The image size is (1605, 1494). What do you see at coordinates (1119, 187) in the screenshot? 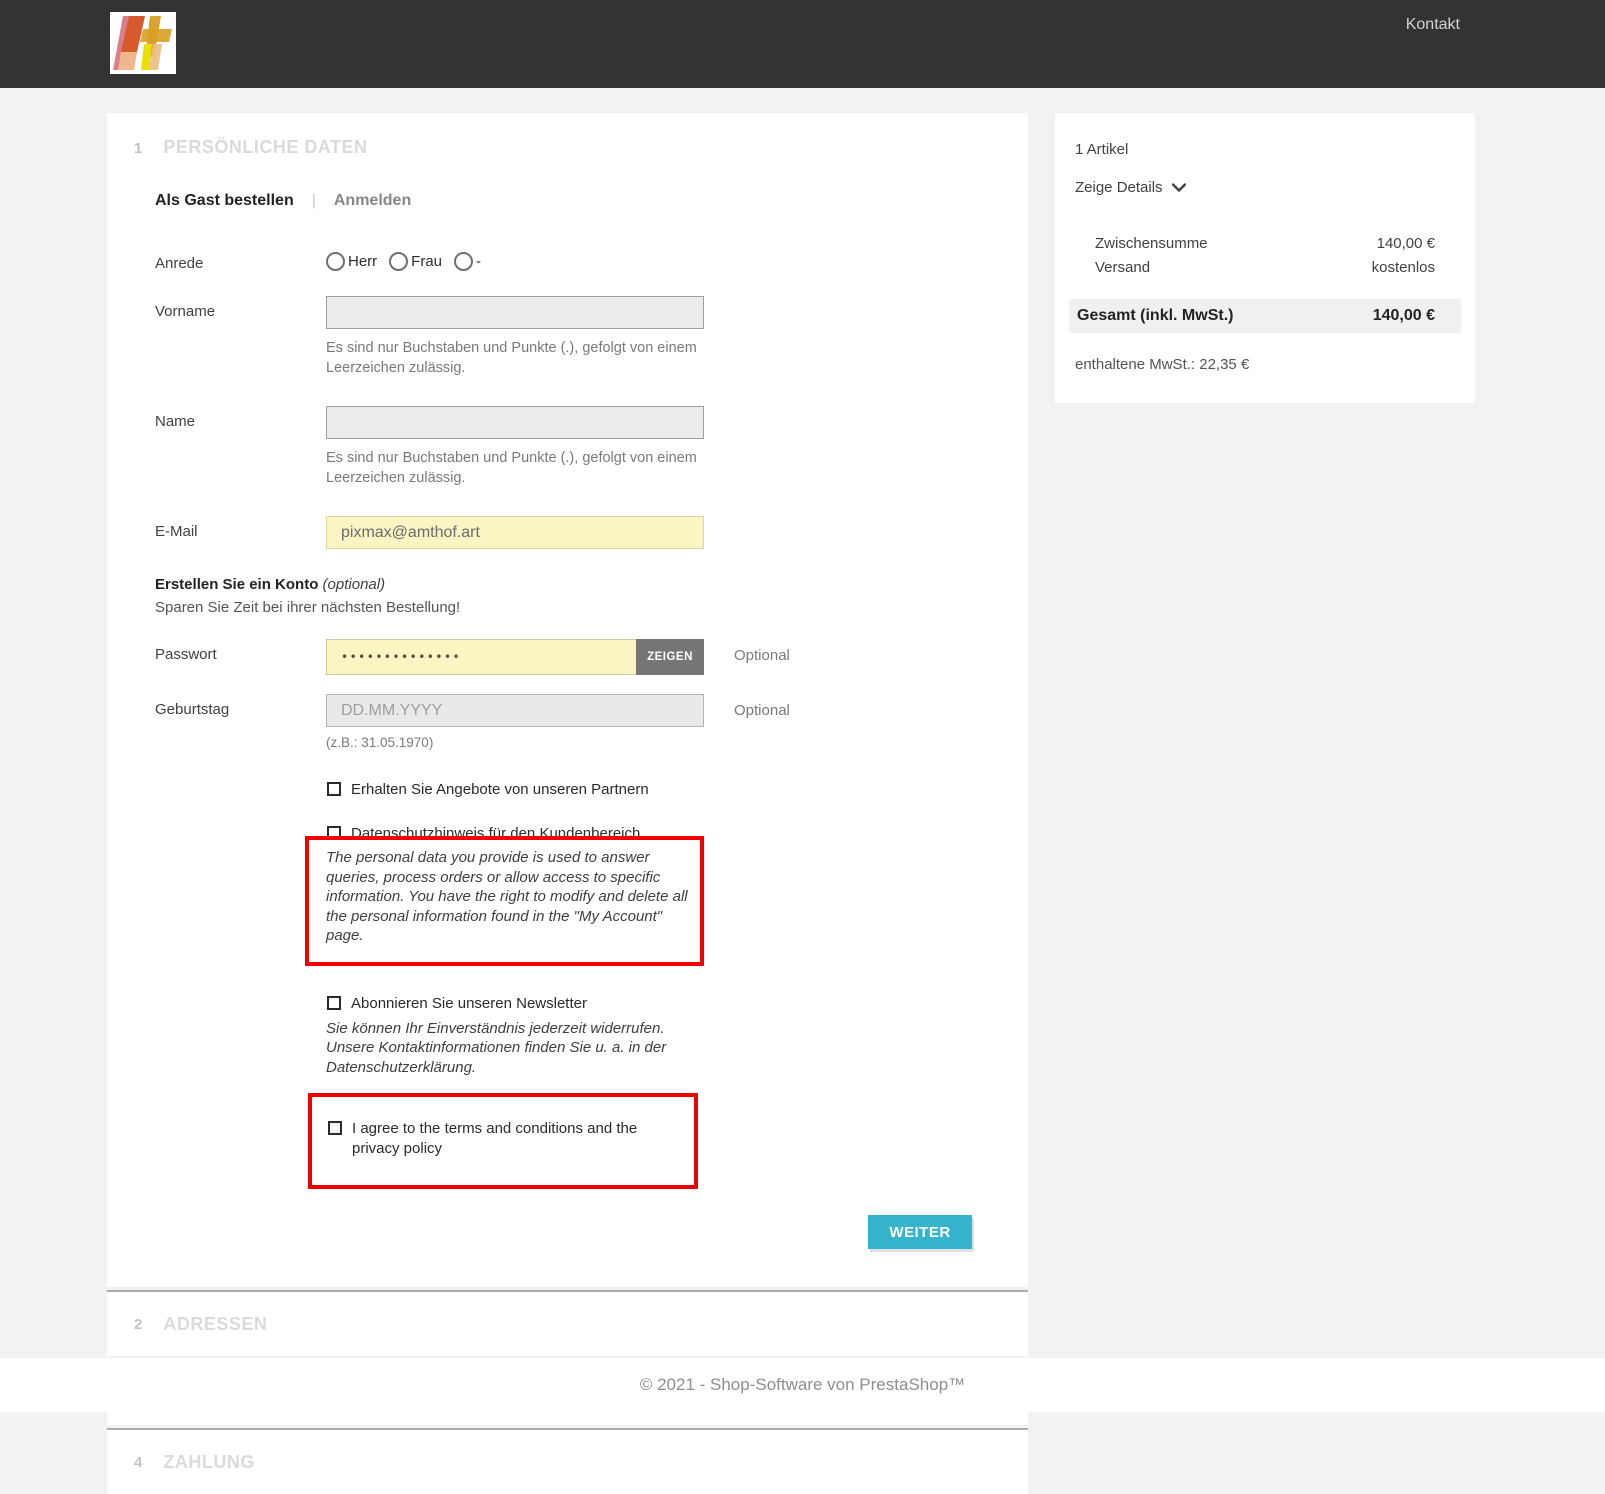
I see `show-details-label: Zeige Details` at bounding box center [1119, 187].